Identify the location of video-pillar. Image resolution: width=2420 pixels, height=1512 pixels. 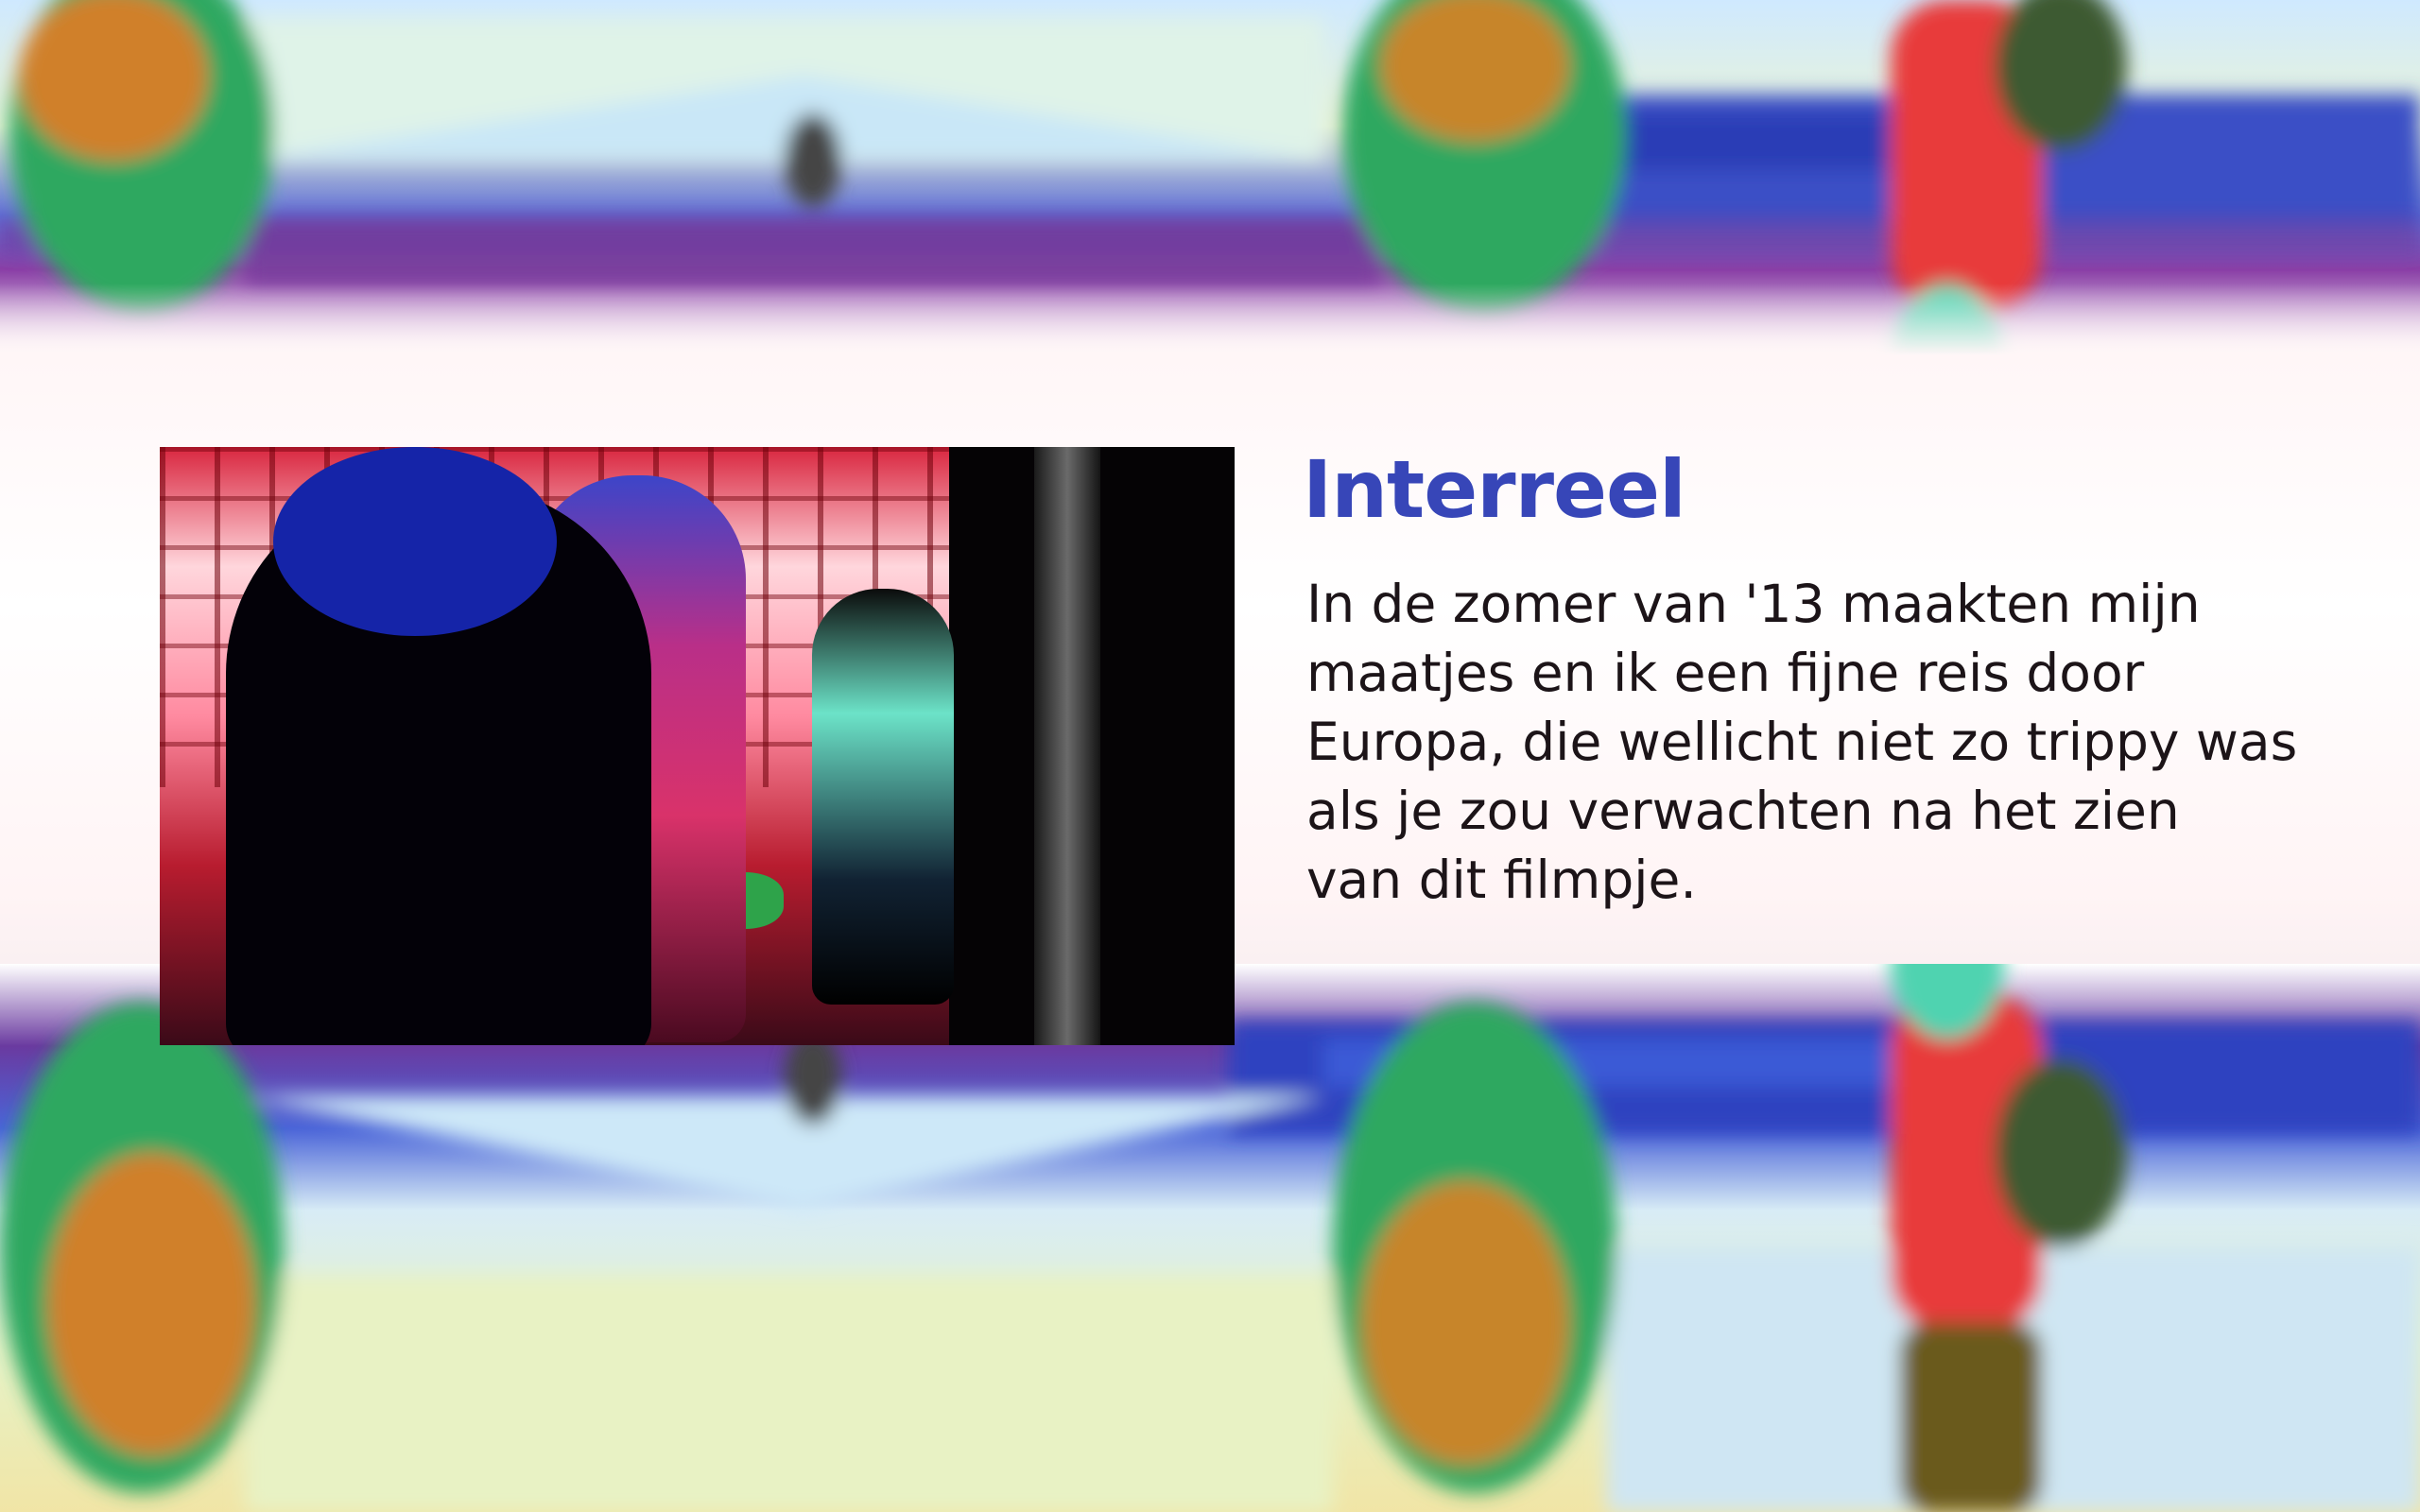
(1067, 746).